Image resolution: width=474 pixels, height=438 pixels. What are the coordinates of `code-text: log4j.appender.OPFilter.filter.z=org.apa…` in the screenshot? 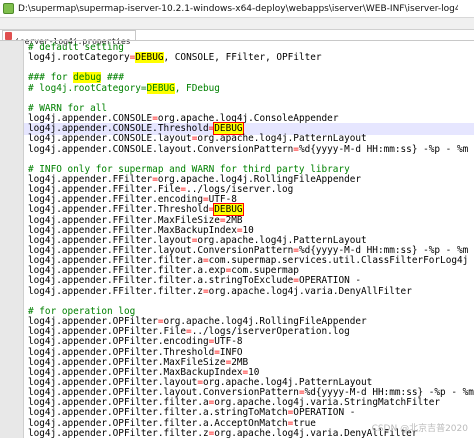 It's located at (222, 433).